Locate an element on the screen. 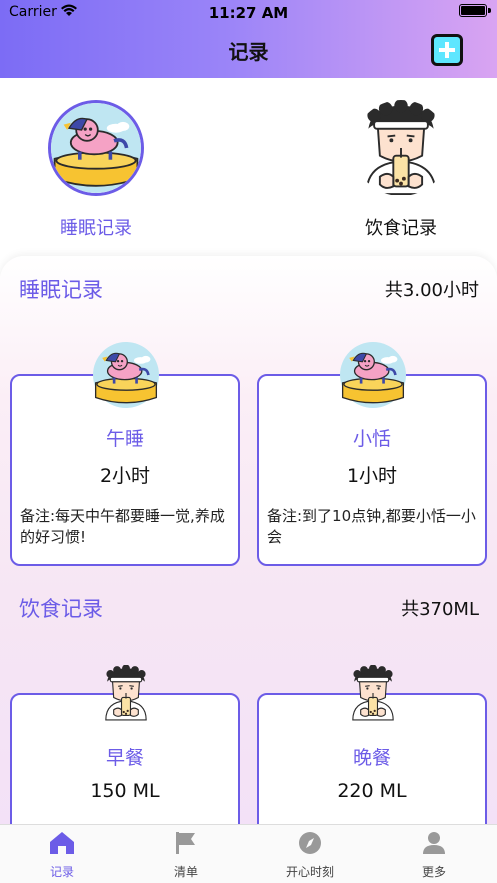  sleep-selector-label: 睡眠记录 is located at coordinates (96, 228).